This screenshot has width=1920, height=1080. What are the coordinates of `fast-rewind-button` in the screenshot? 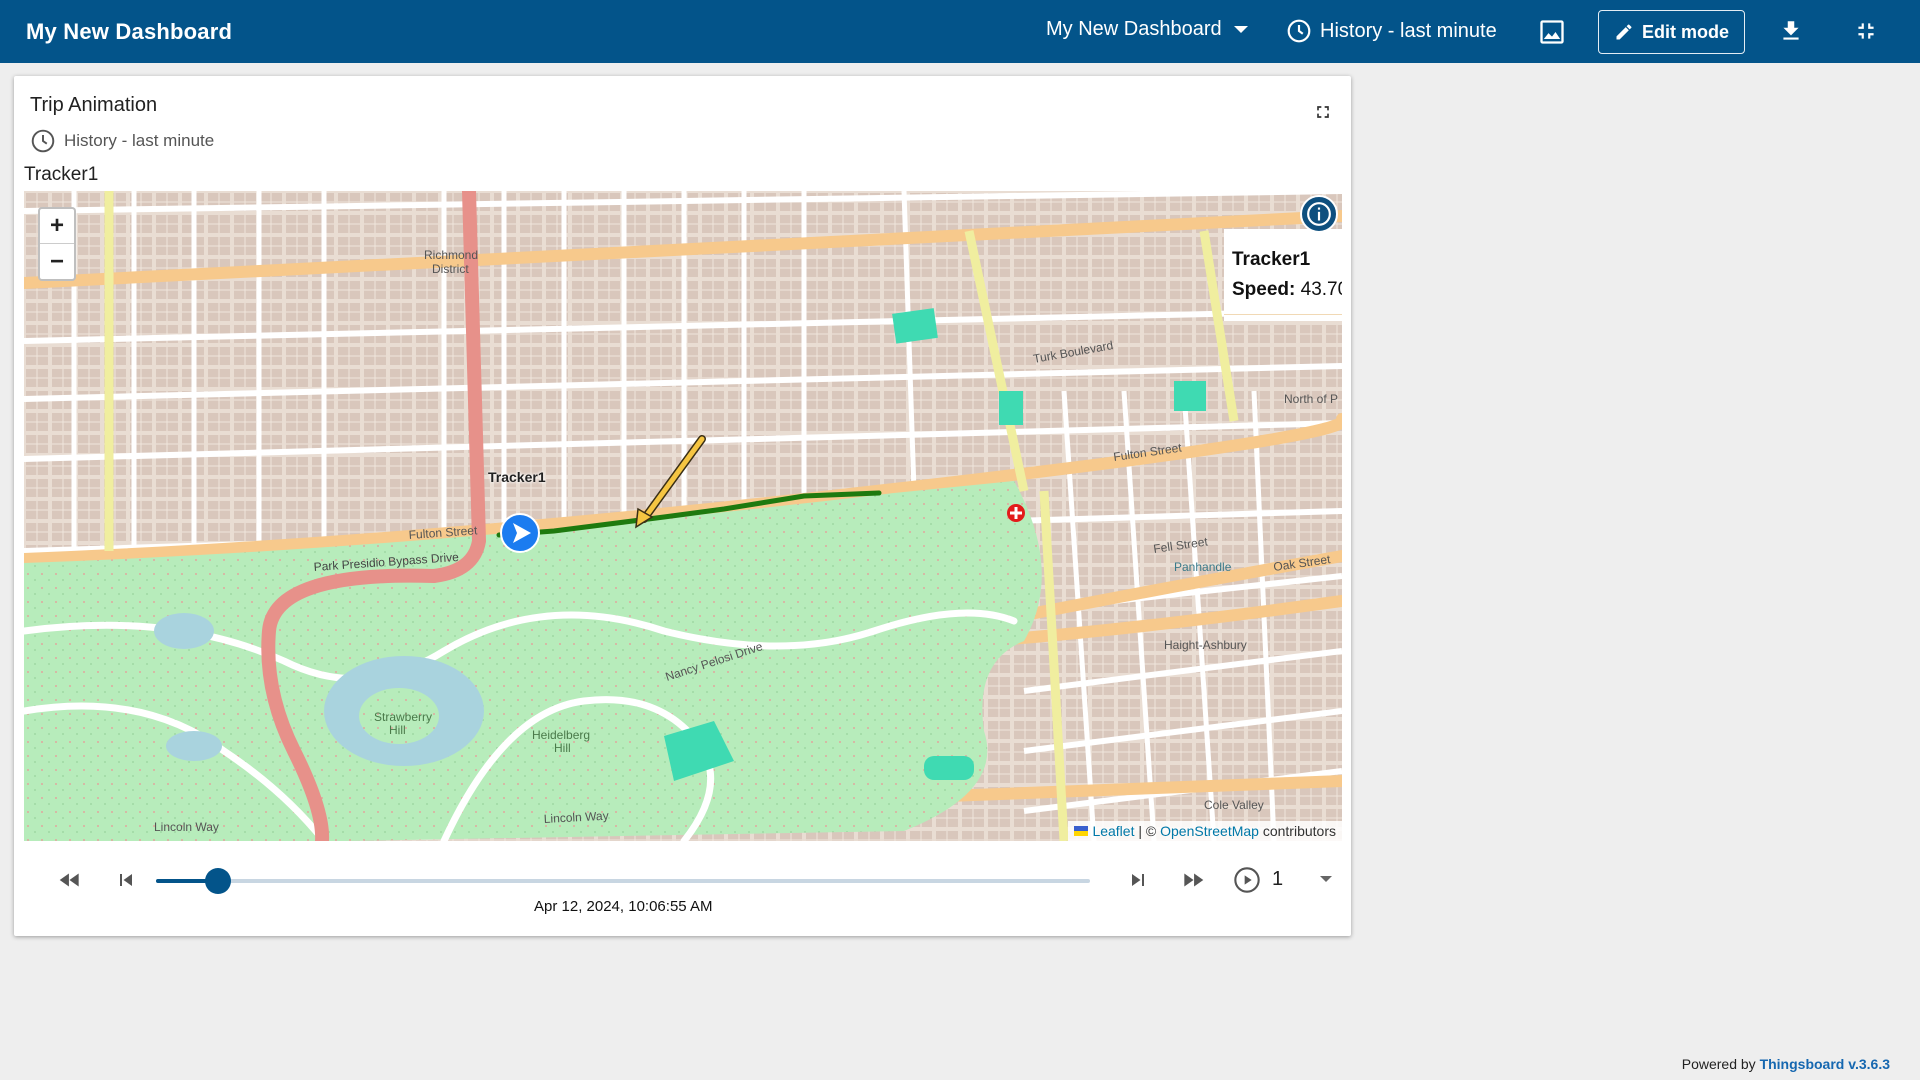 It's located at (70, 880).